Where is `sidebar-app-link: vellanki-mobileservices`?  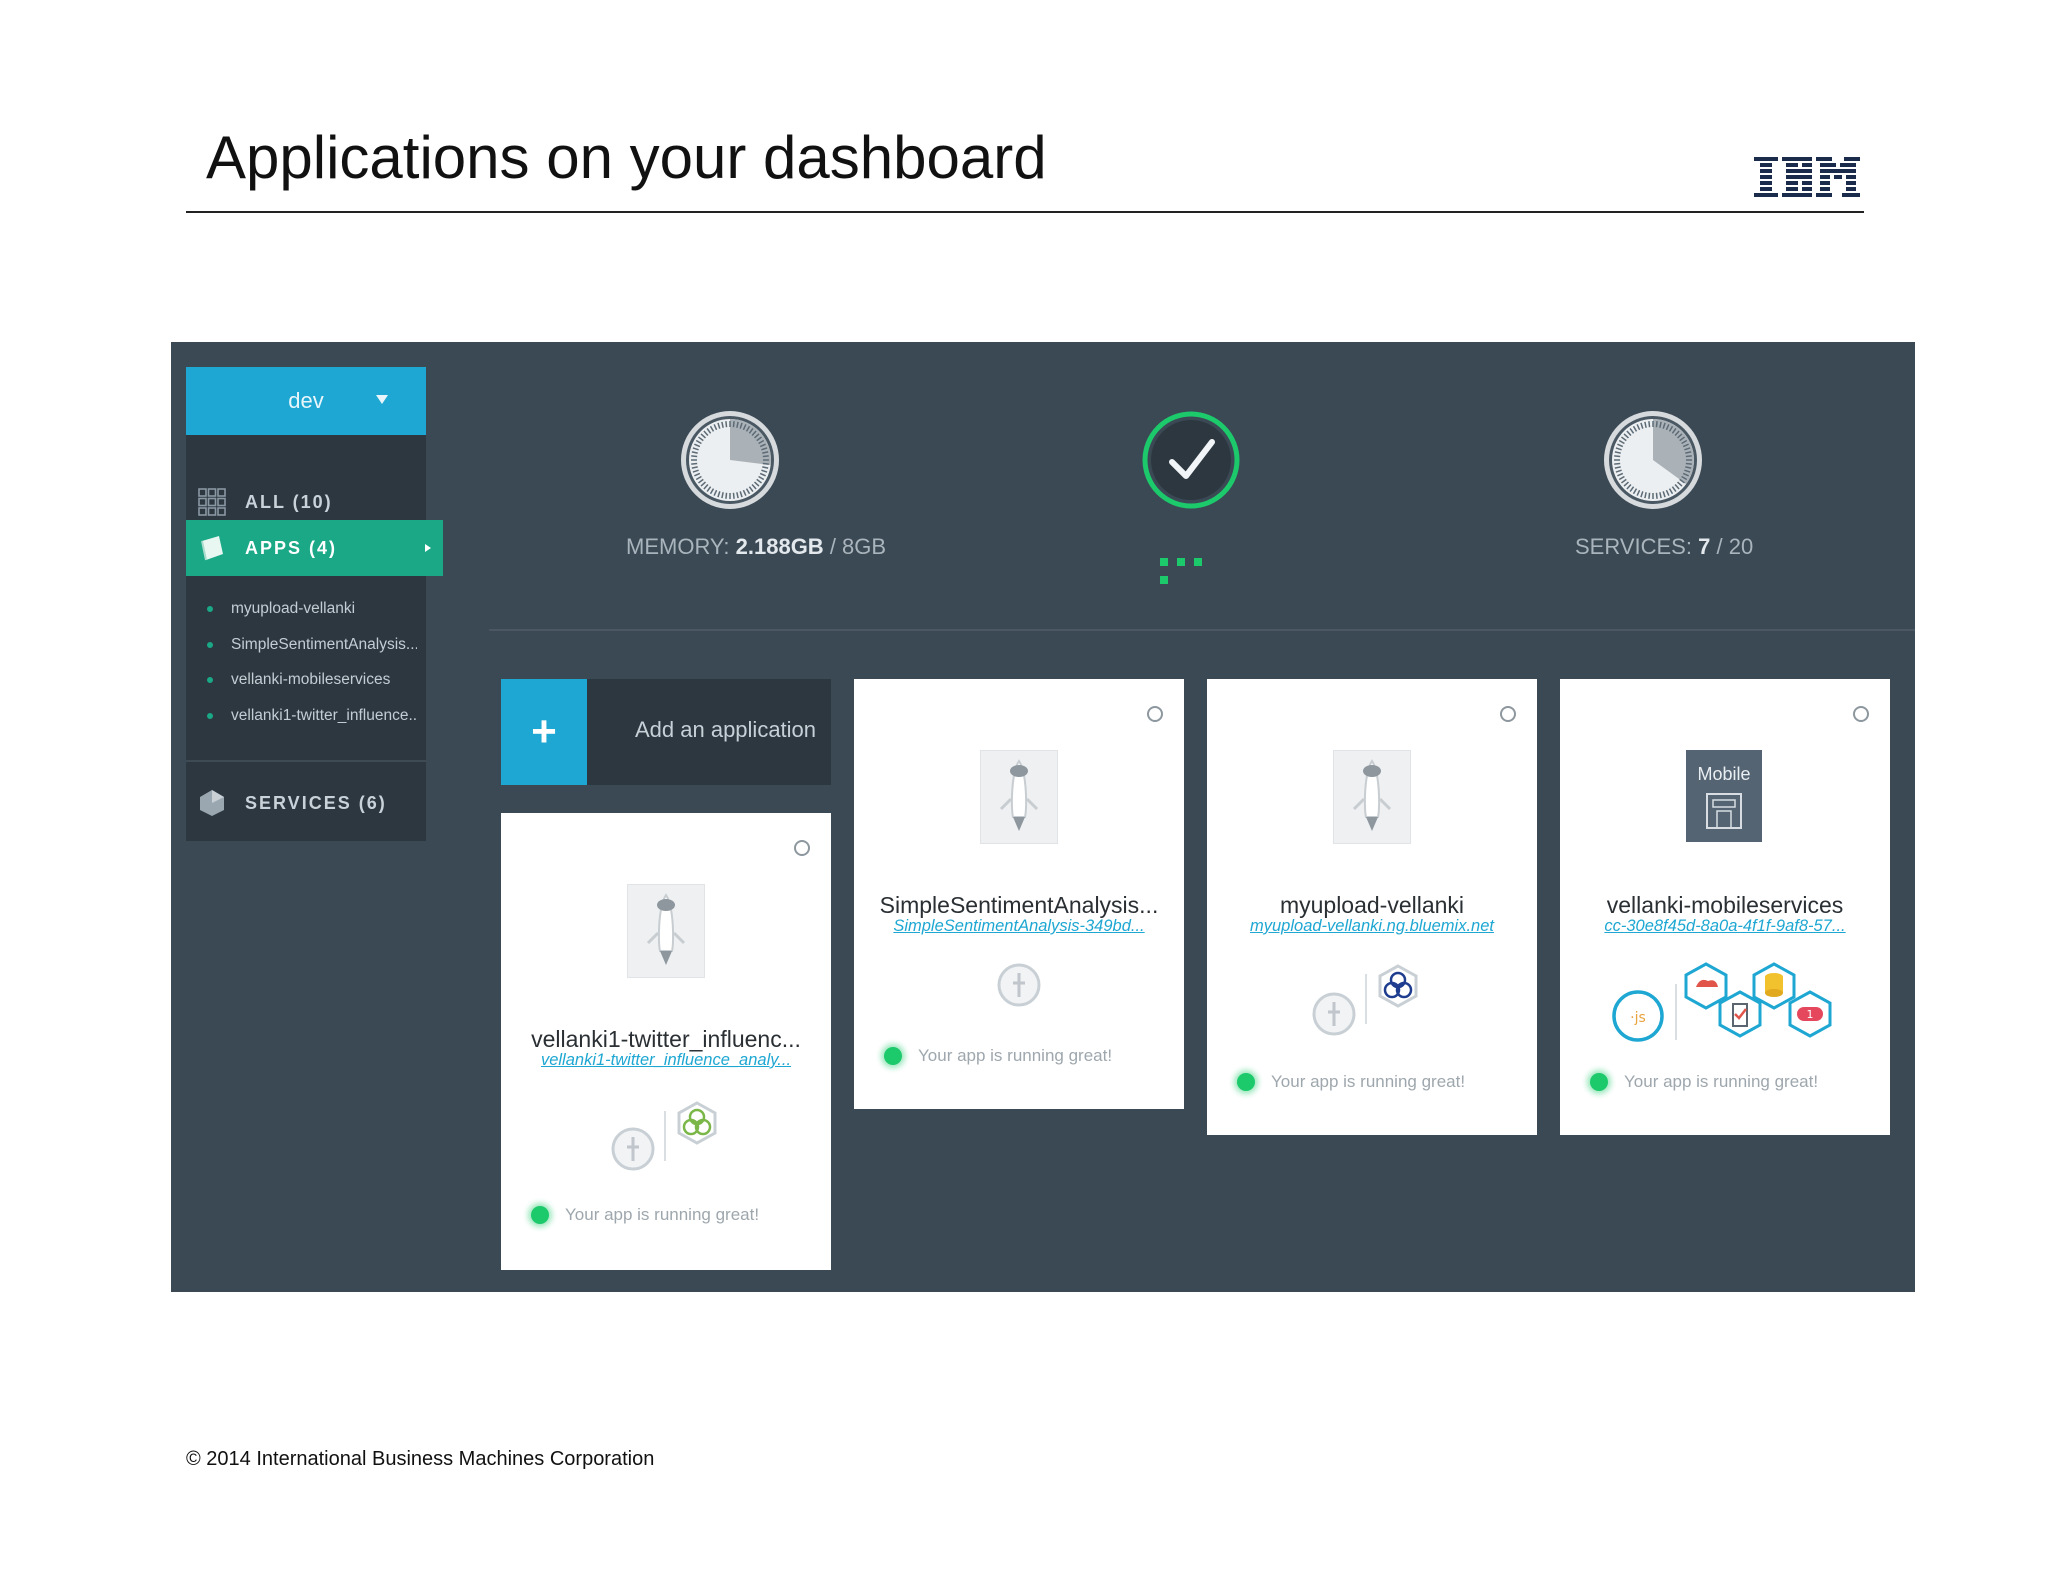
sidebar-app-link: vellanki-mobileservices is located at coordinates (312, 683).